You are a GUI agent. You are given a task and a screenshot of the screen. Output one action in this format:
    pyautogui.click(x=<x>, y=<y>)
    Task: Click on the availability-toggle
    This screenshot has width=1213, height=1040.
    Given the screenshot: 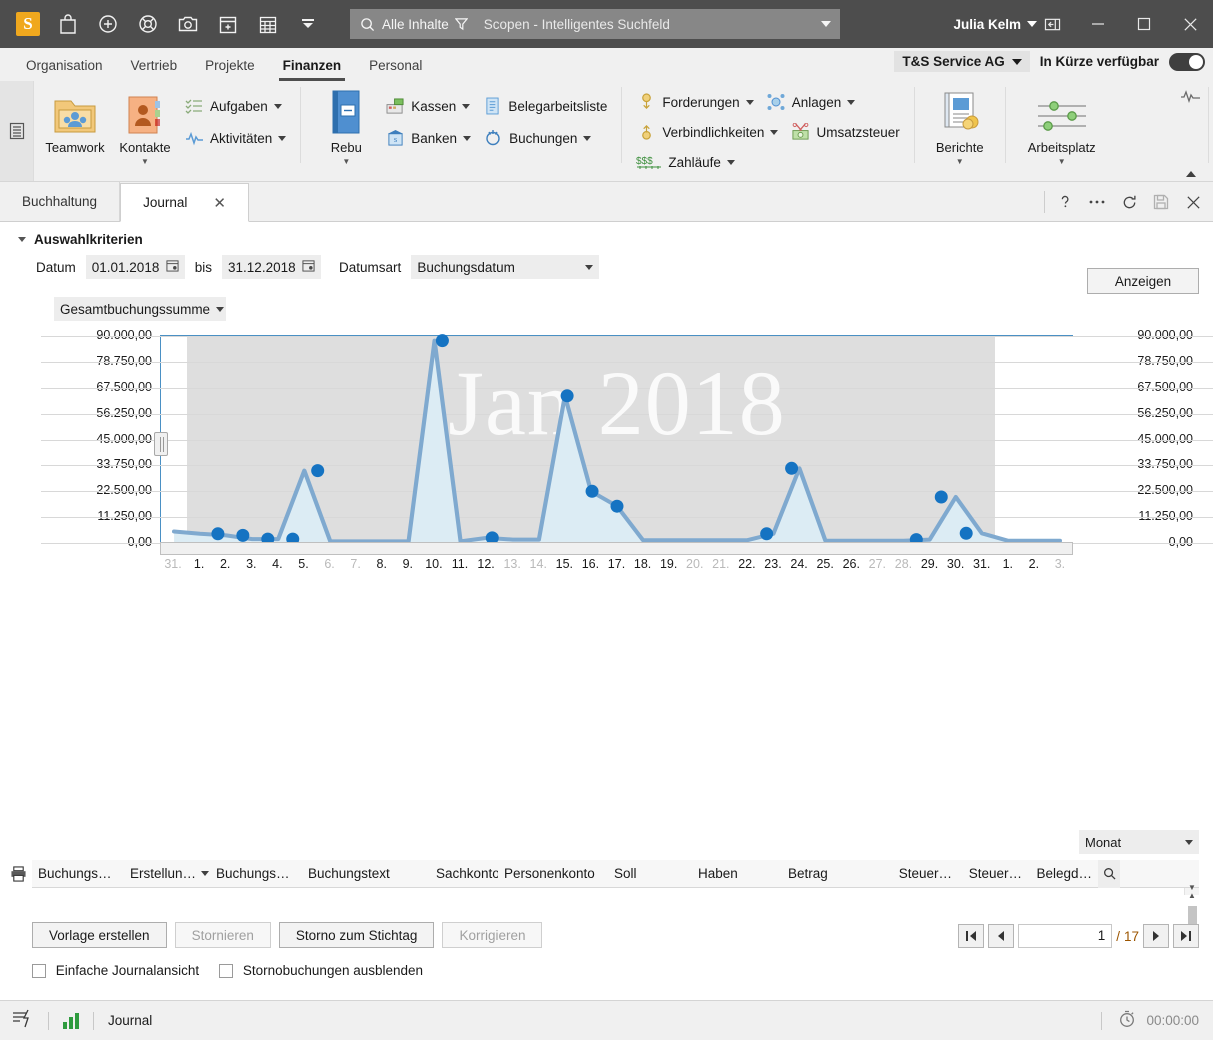 What is the action you would take?
    pyautogui.click(x=1187, y=61)
    